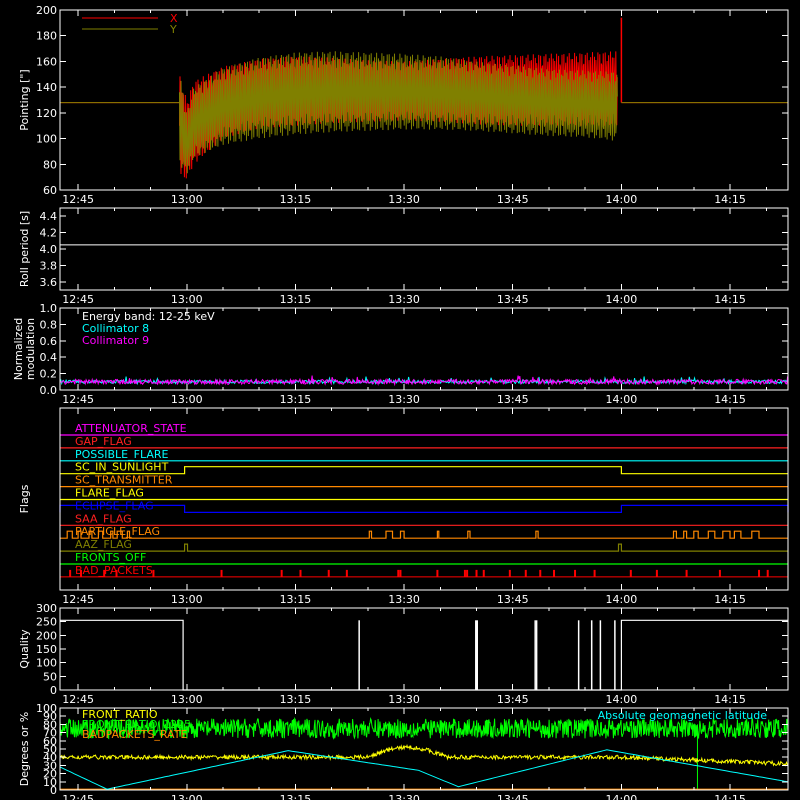  What do you see at coordinates (103, 441) in the screenshot?
I see `flag-label: GAP_FLAG` at bounding box center [103, 441].